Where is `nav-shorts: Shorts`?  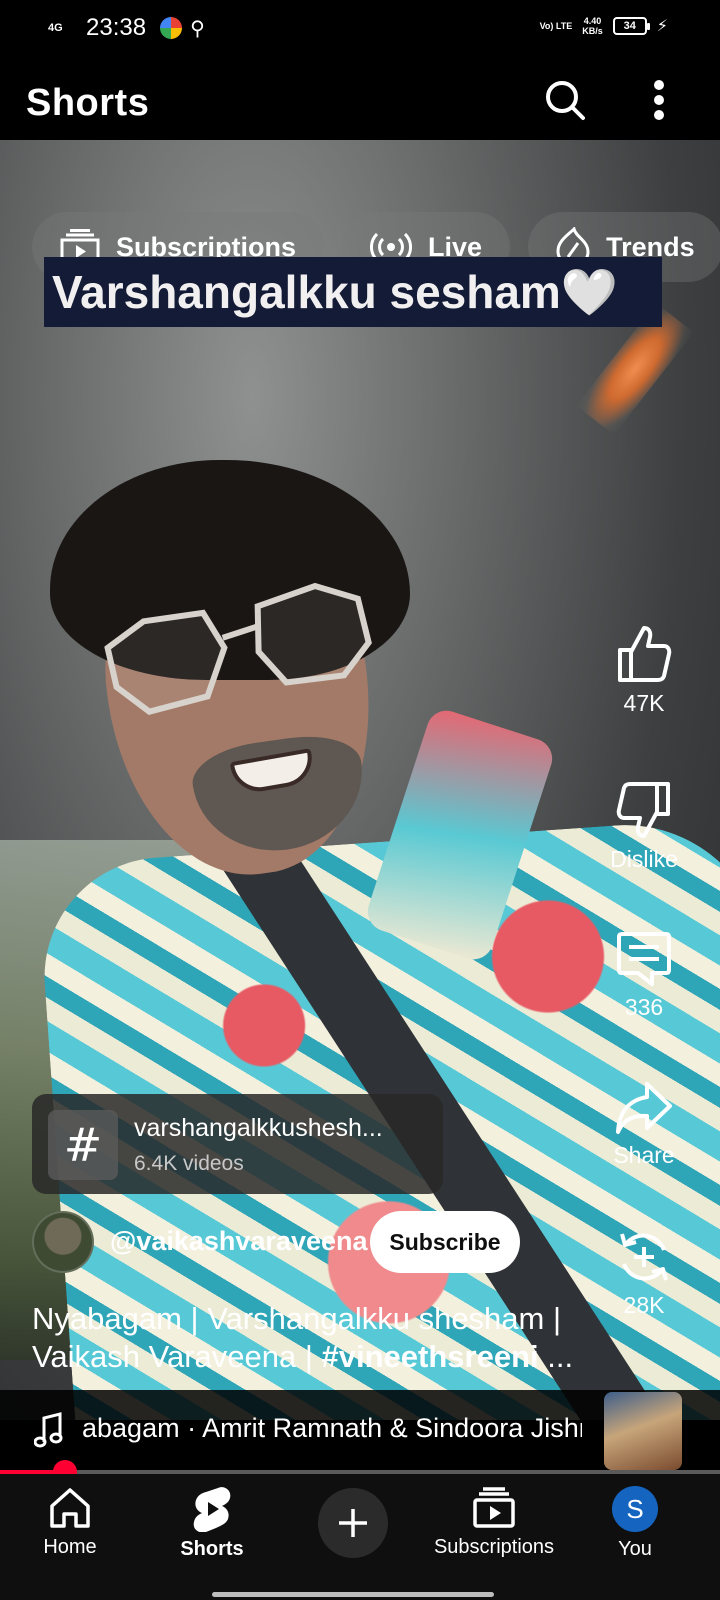
nav-shorts: Shorts is located at coordinates (212, 1523).